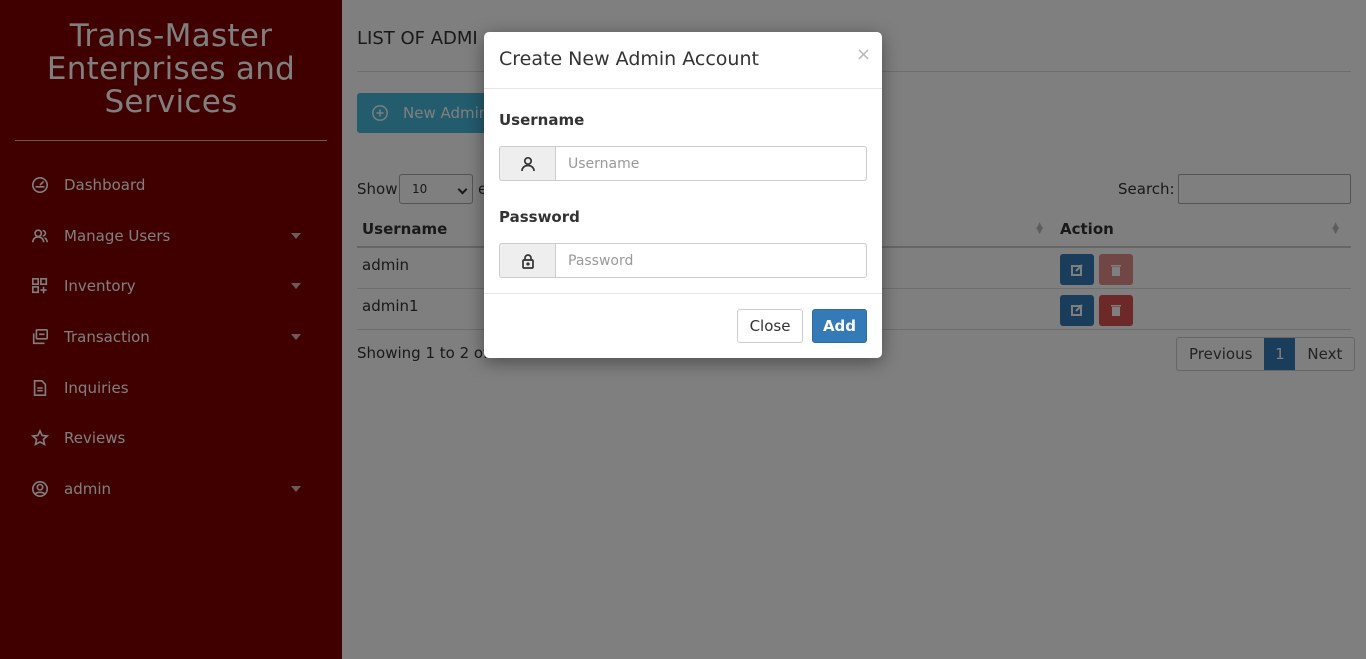 This screenshot has height=659, width=1366. What do you see at coordinates (711, 163) in the screenshot?
I see `username-input` at bounding box center [711, 163].